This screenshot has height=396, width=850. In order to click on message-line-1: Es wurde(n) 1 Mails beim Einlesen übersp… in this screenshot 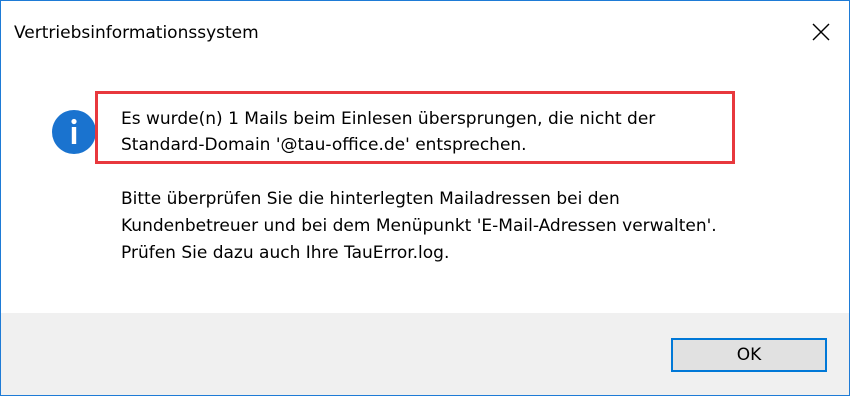, I will do `click(388, 119)`.